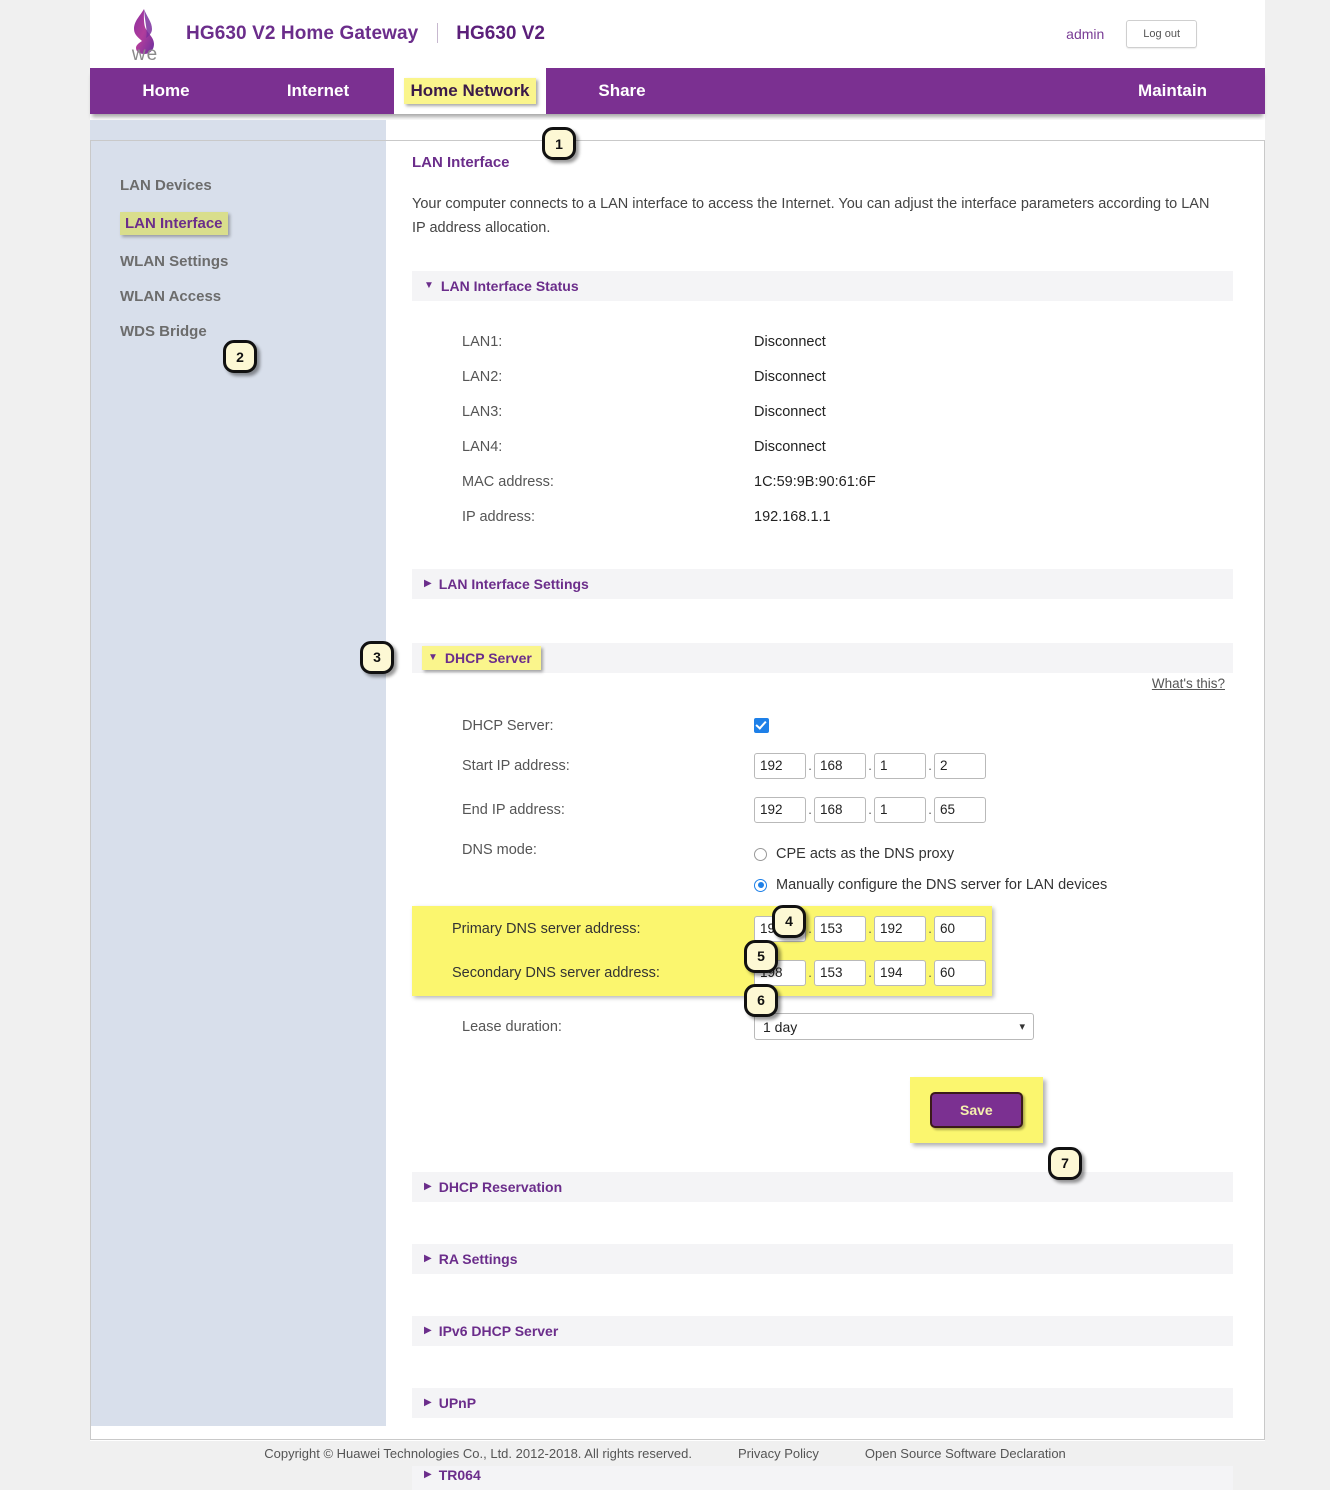  What do you see at coordinates (965, 1453) in the screenshot?
I see `footer-link-open-source: Open Source Software Declaration` at bounding box center [965, 1453].